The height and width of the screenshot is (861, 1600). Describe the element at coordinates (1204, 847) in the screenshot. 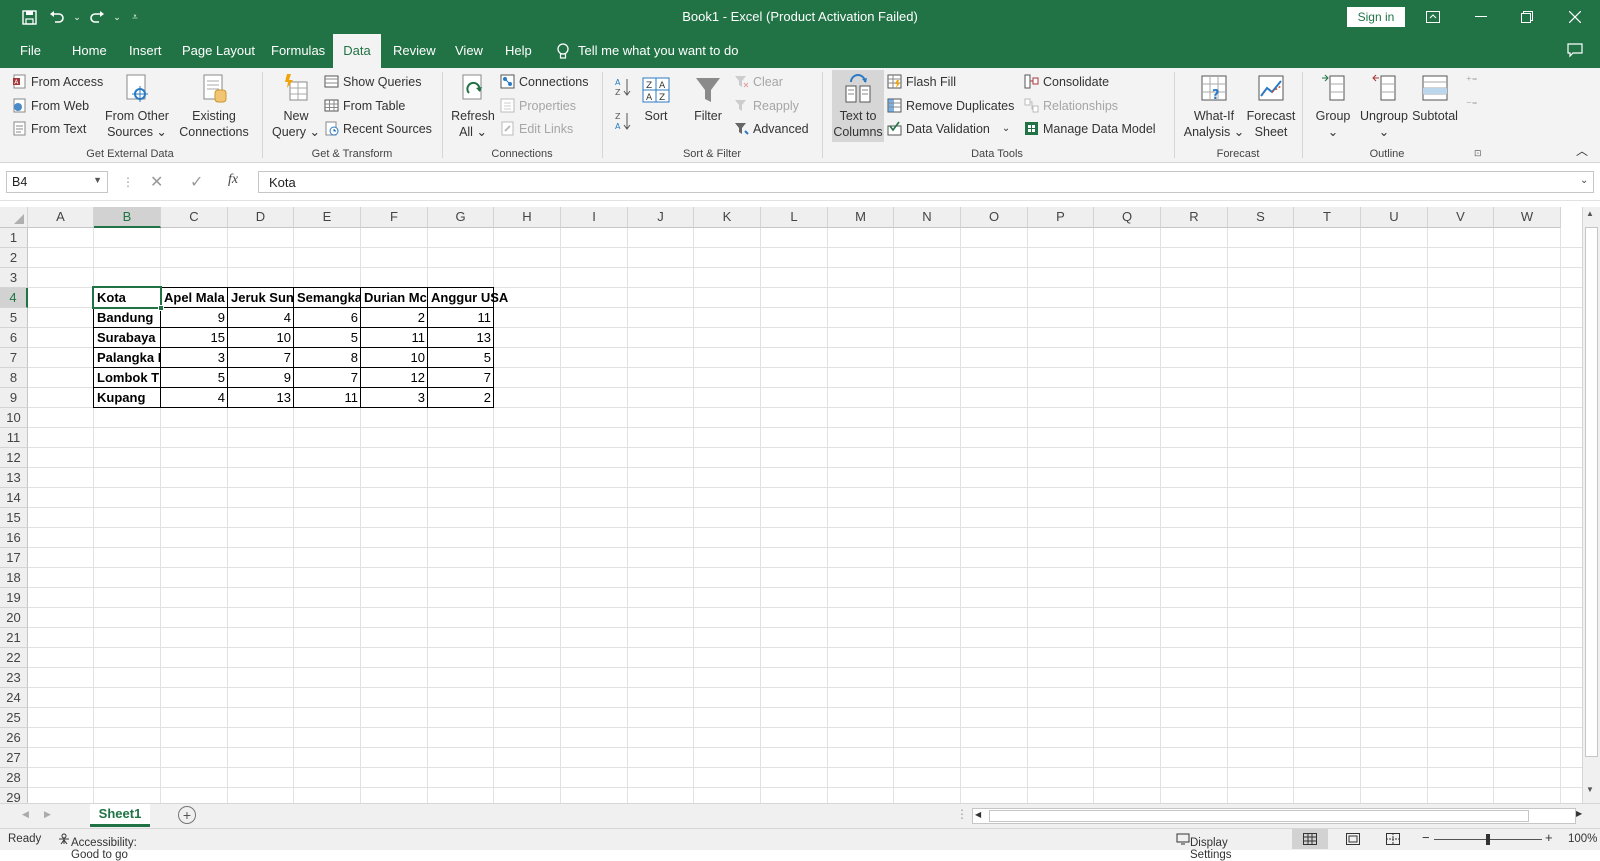

I see `display-settings-button: Display Settings` at that location.